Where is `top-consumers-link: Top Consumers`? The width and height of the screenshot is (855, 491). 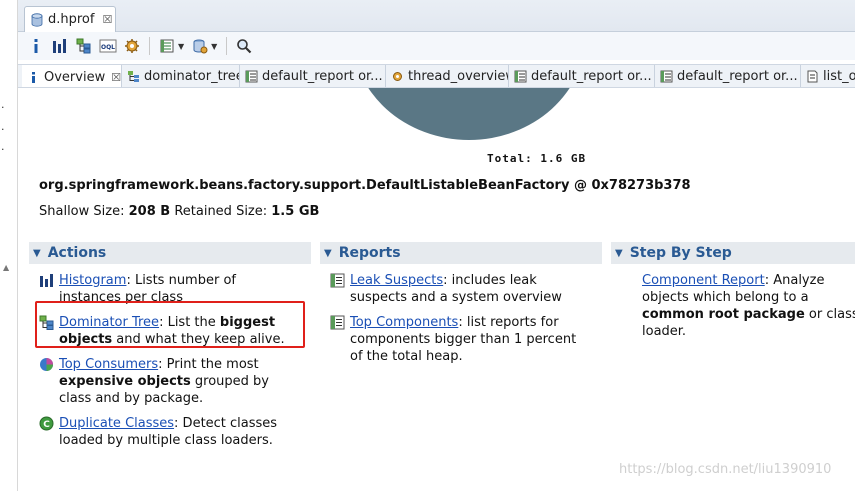
top-consumers-link: Top Consumers is located at coordinates (108, 364).